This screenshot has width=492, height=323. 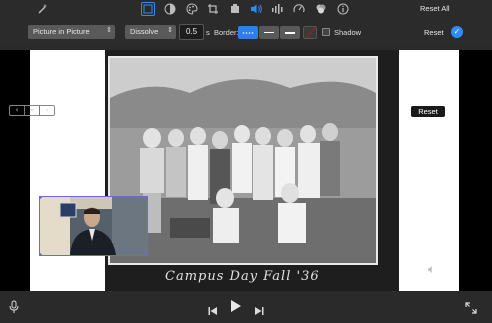 I want to click on volume-icon, so click(x=256, y=9).